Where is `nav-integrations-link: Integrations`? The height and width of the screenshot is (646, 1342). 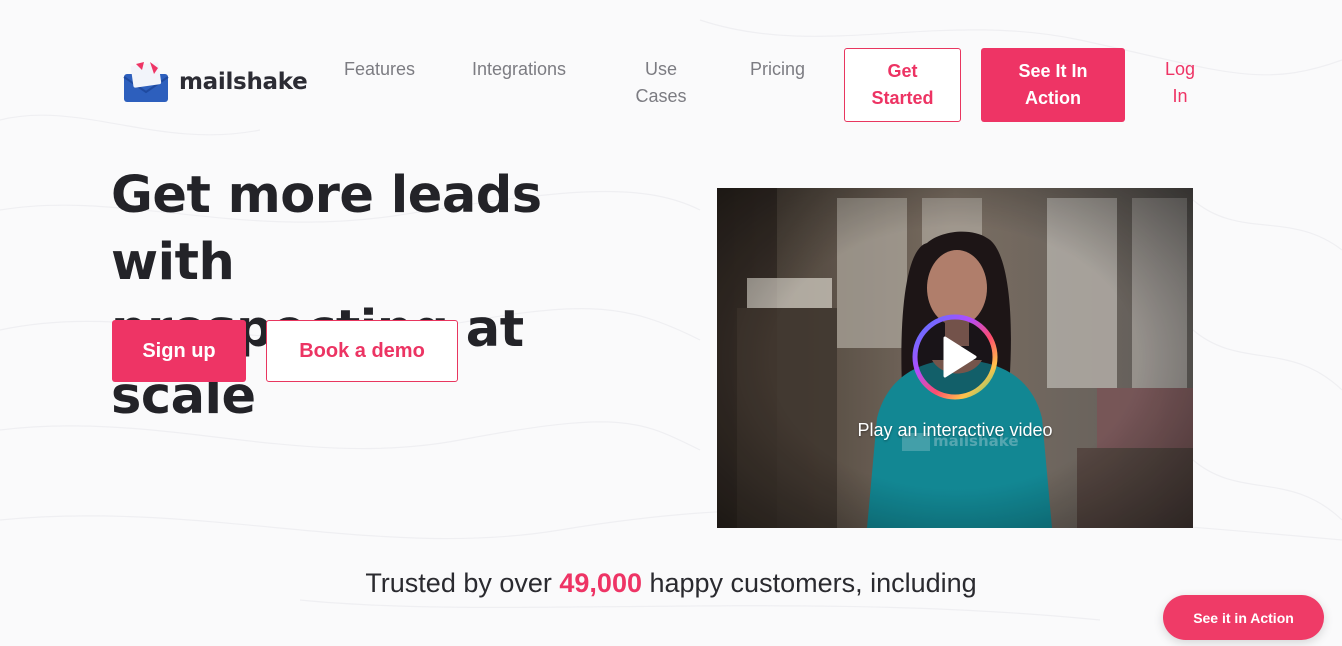 nav-integrations-link: Integrations is located at coordinates (519, 69).